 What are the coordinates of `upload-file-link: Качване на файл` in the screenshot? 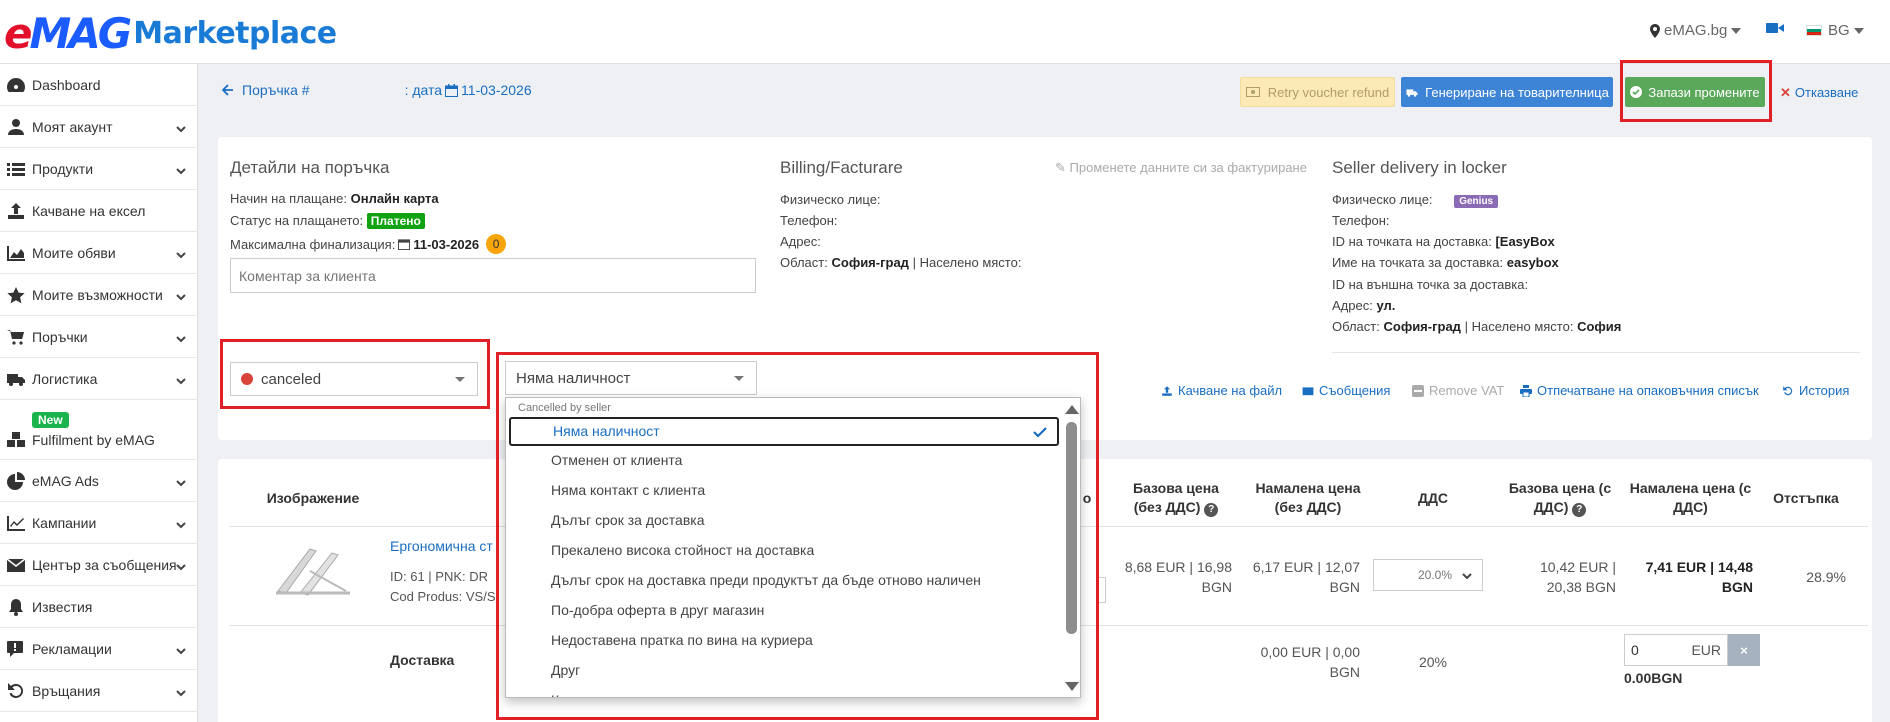 It's located at (1221, 390).